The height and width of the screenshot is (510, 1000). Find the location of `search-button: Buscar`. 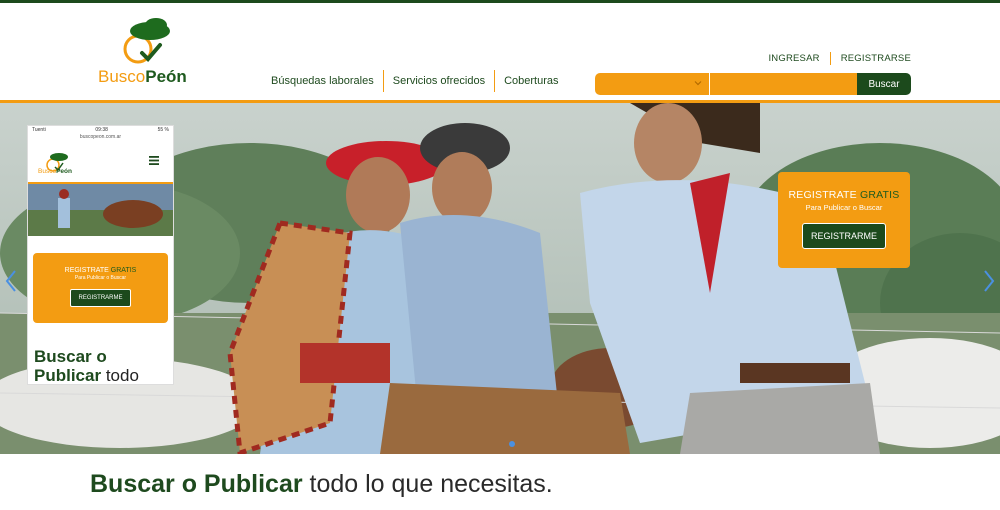

search-button: Buscar is located at coordinates (884, 84).